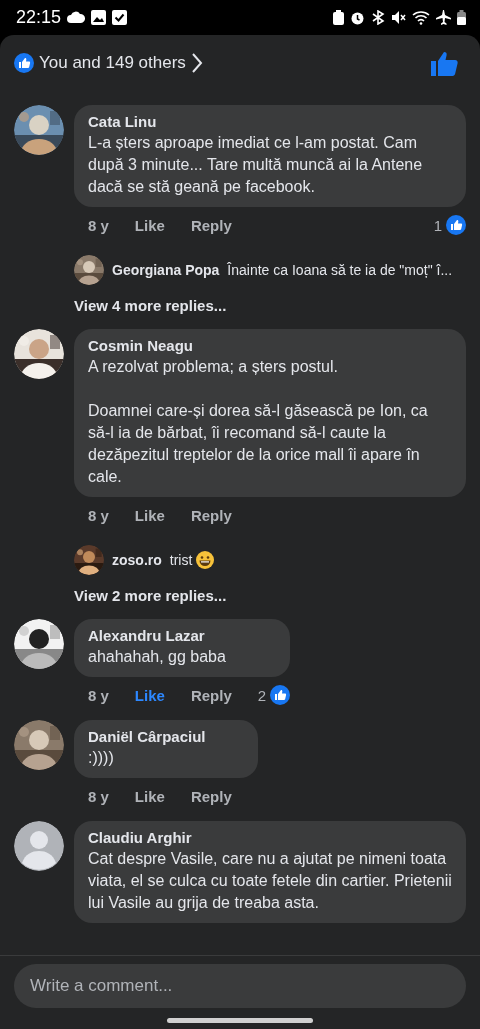  Describe the element at coordinates (262, 695) in the screenshot. I see `like-count: 2` at that location.